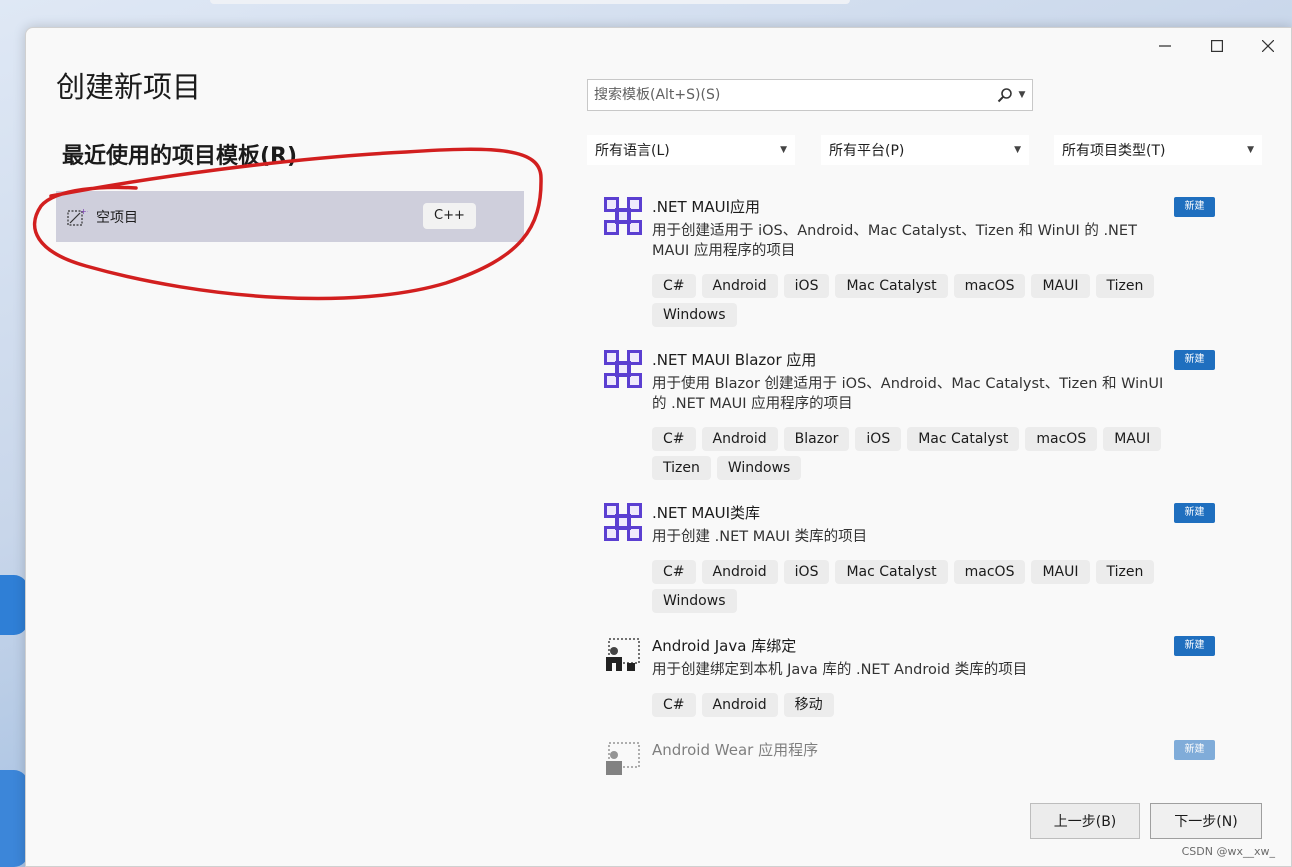  Describe the element at coordinates (1228, 851) in the screenshot. I see `watermark: CSDN @wx__xw_` at that location.